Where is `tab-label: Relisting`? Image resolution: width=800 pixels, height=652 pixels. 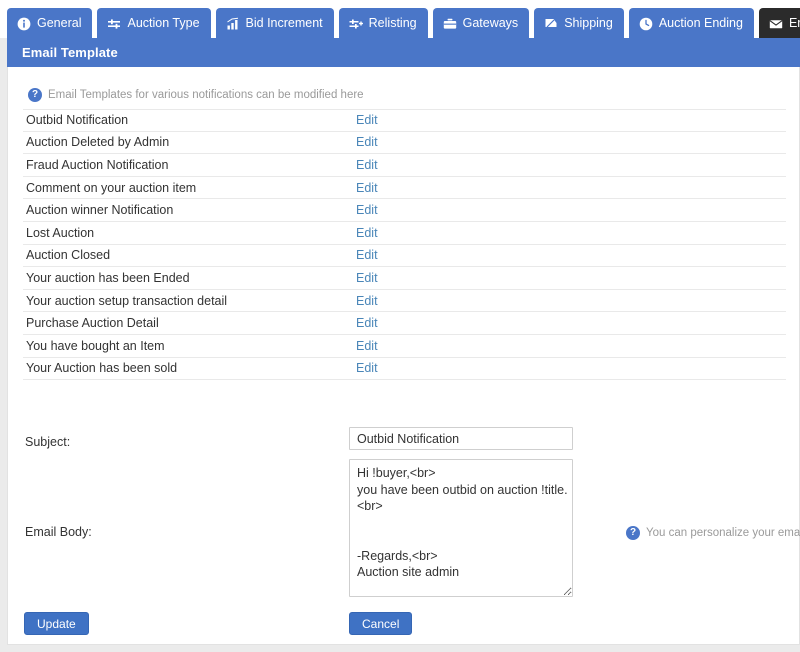
tab-label: Relisting is located at coordinates (392, 23).